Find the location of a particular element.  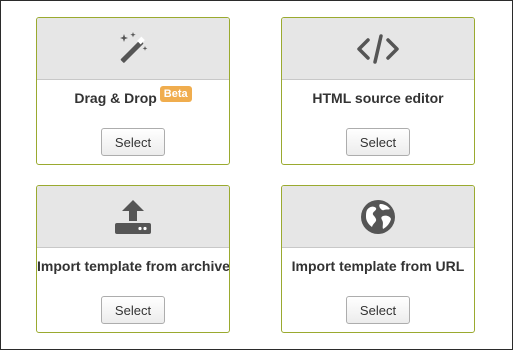

code-icon is located at coordinates (378, 49).